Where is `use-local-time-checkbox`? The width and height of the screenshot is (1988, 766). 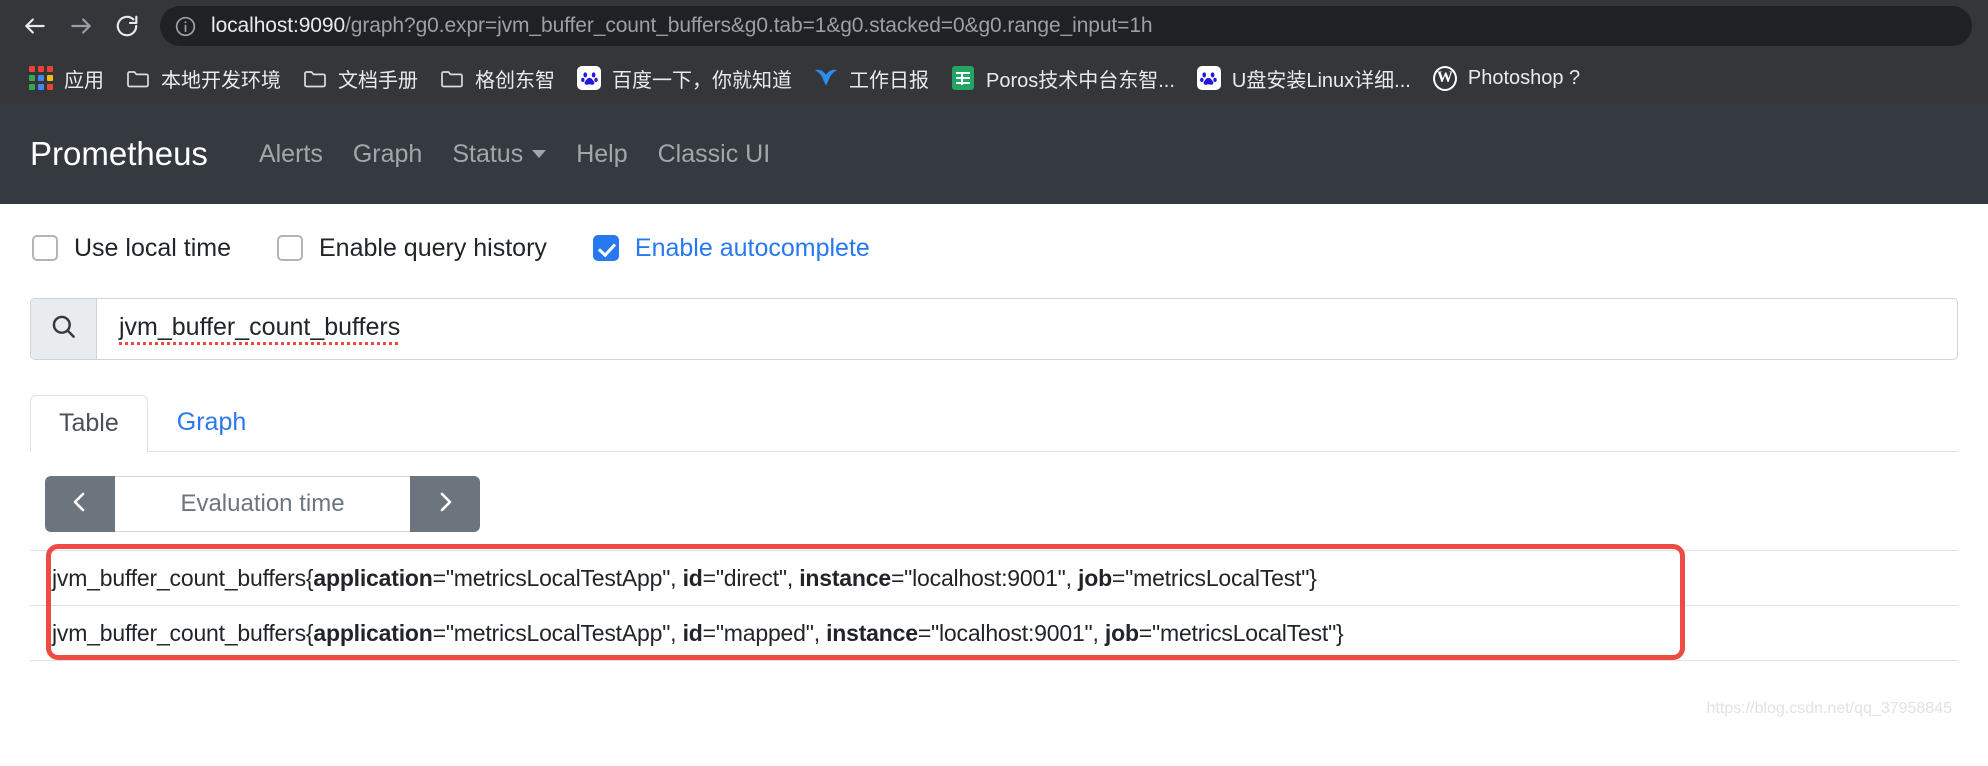 use-local-time-checkbox is located at coordinates (45, 248).